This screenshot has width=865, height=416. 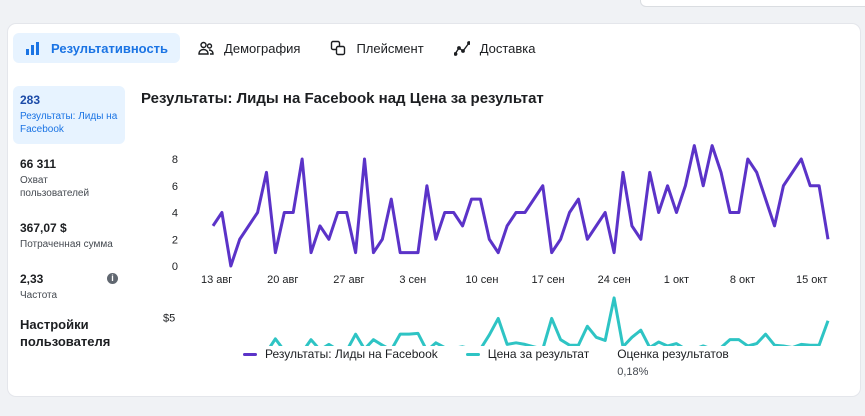 I want to click on y-tick-label: 2, so click(x=175, y=240).